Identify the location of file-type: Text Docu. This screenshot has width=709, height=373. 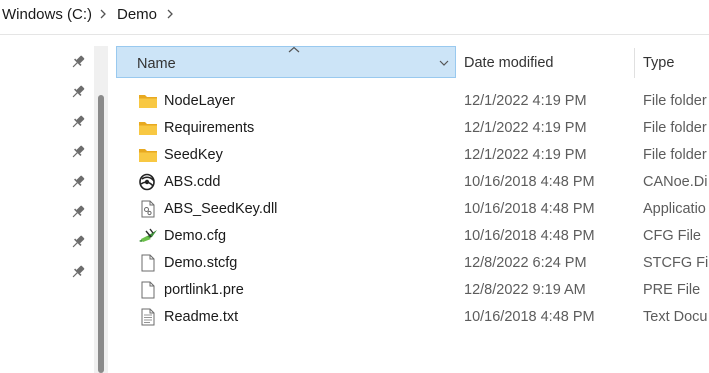
(675, 317).